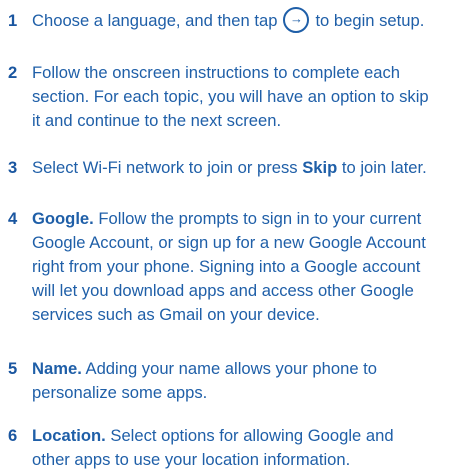  I want to click on step-number: 5, so click(13, 368).